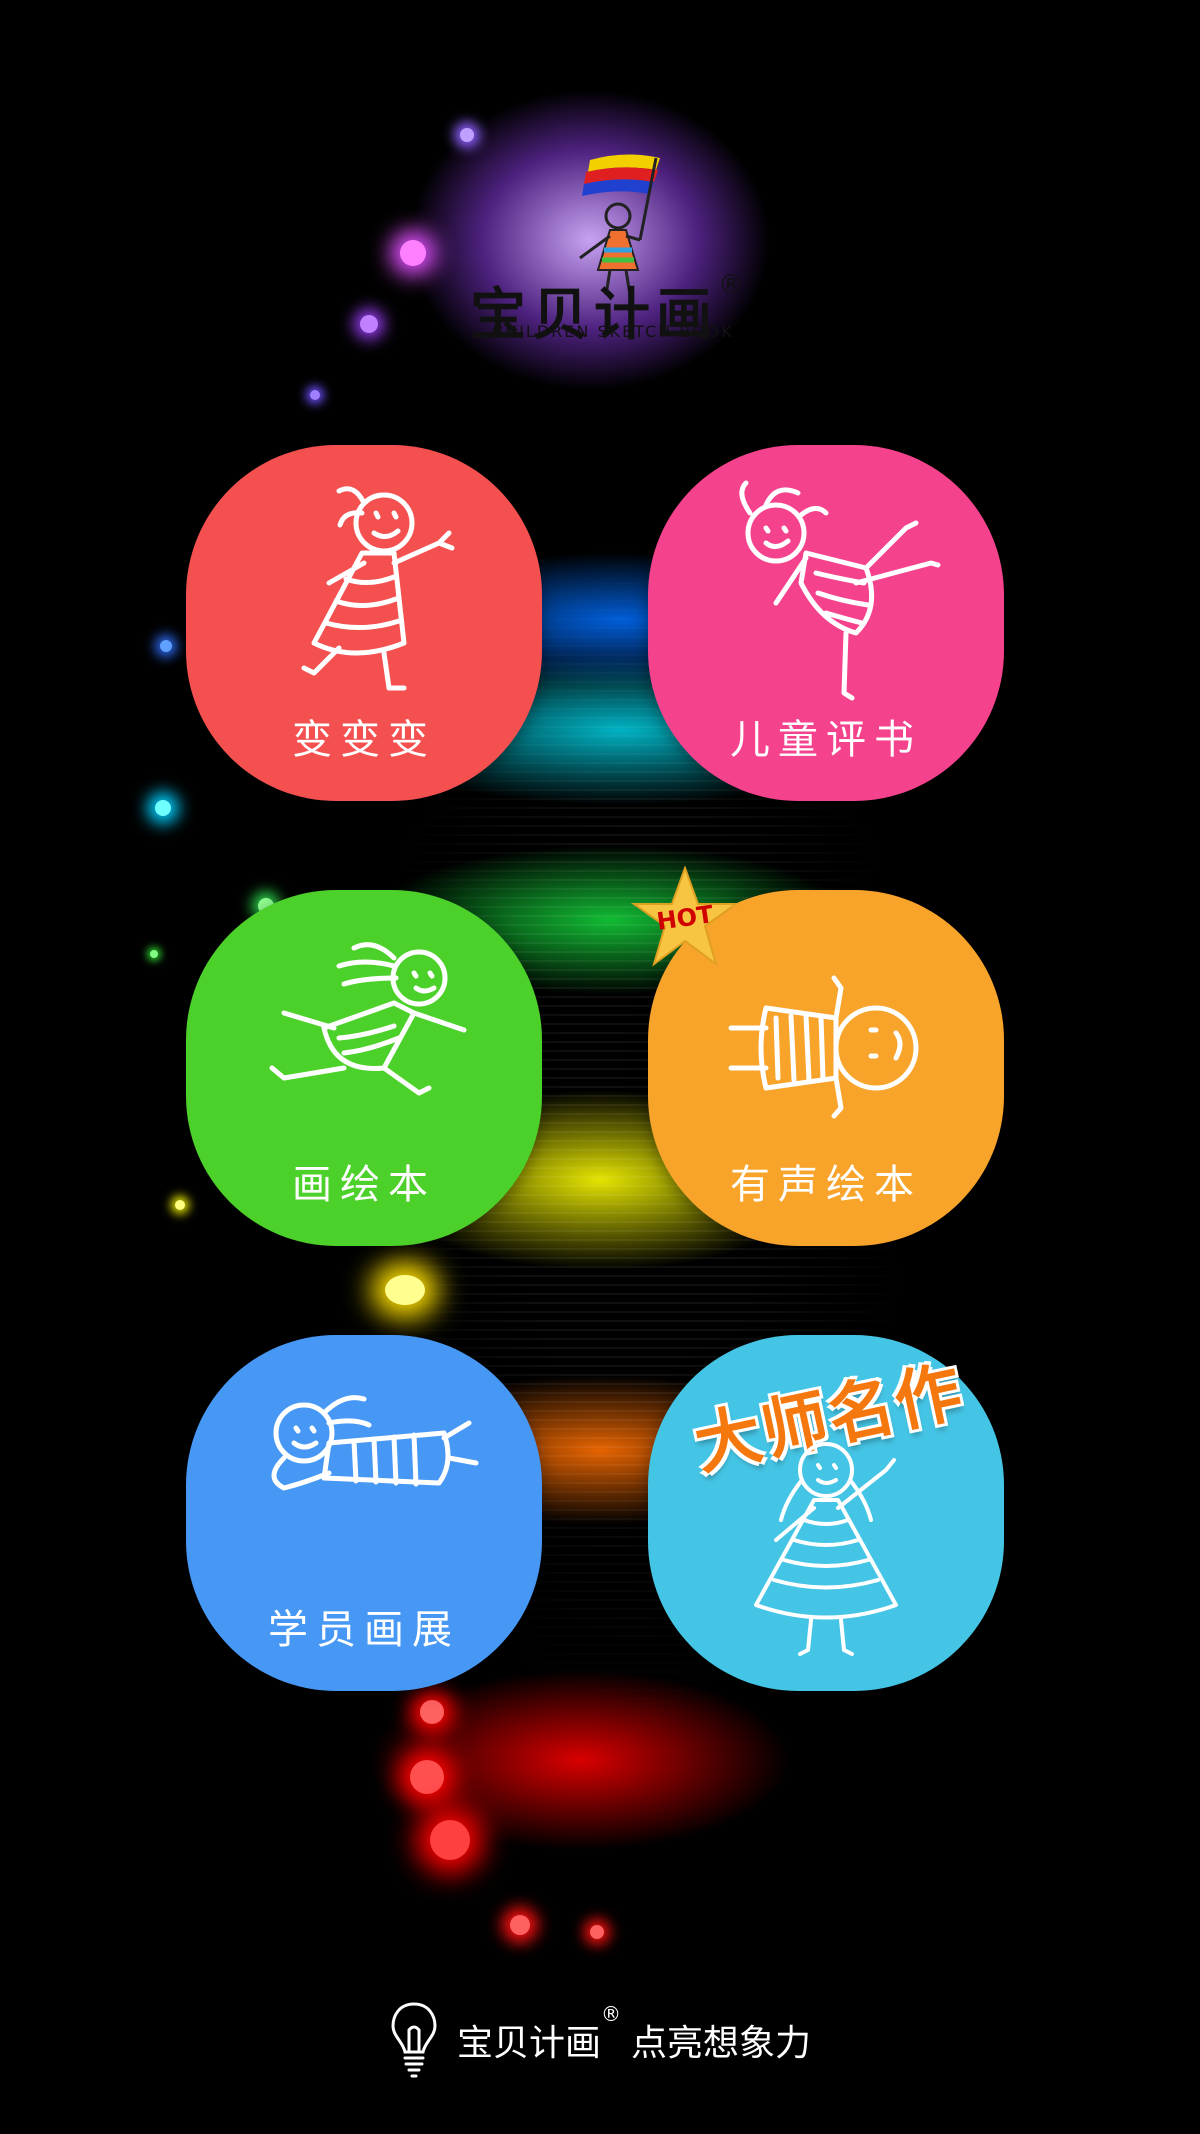 The width and height of the screenshot is (1200, 2134). Describe the element at coordinates (721, 2043) in the screenshot. I see `footer-text: 点亮想象力` at that location.